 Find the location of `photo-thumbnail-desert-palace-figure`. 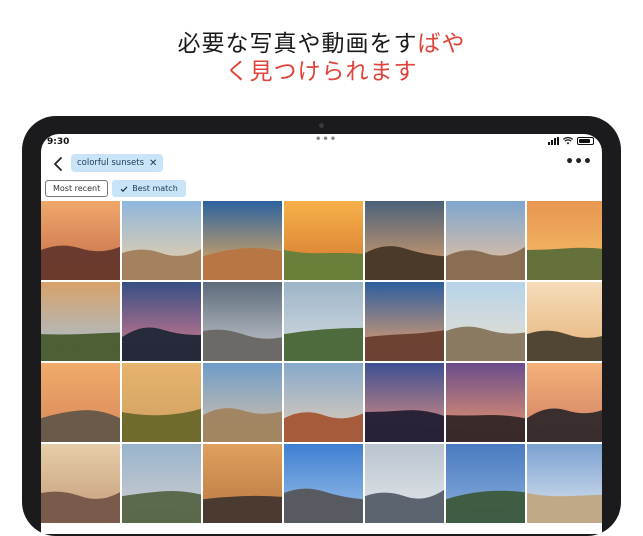

photo-thumbnail-desert-palace-figure is located at coordinates (242, 402).